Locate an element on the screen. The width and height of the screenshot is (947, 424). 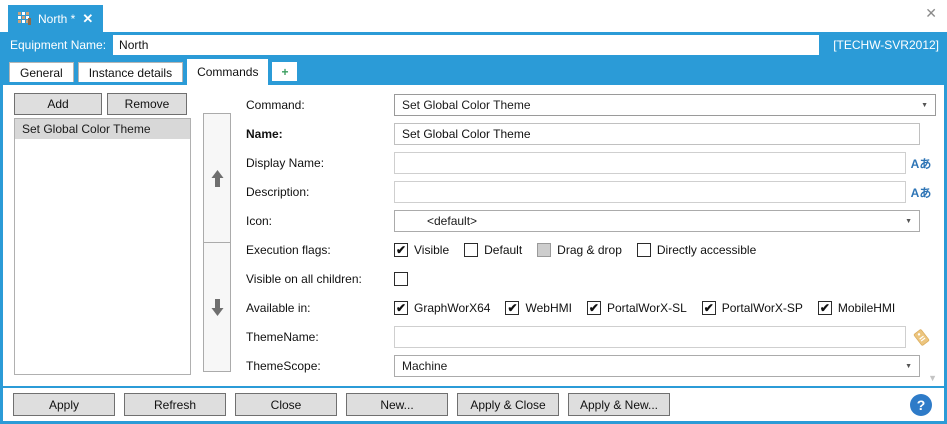
command-list-panel: Add Remove Set Global Color Theme is located at coordinates (99, 235).